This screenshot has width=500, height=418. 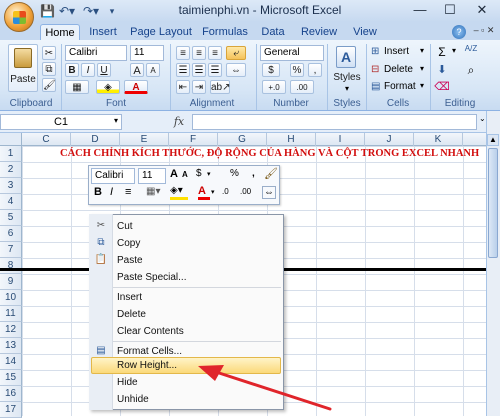 I want to click on annotation-arrow, so click(x=265, y=388).